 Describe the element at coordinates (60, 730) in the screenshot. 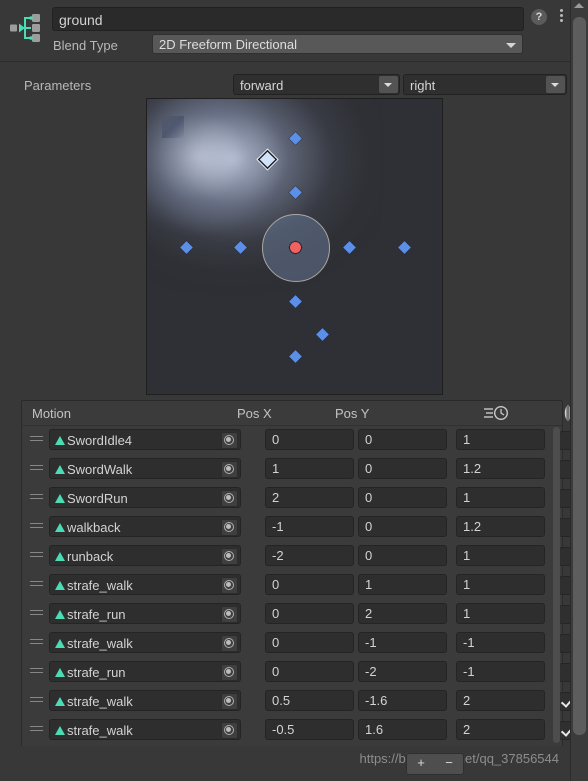

I see `animation-clip-icon` at that location.